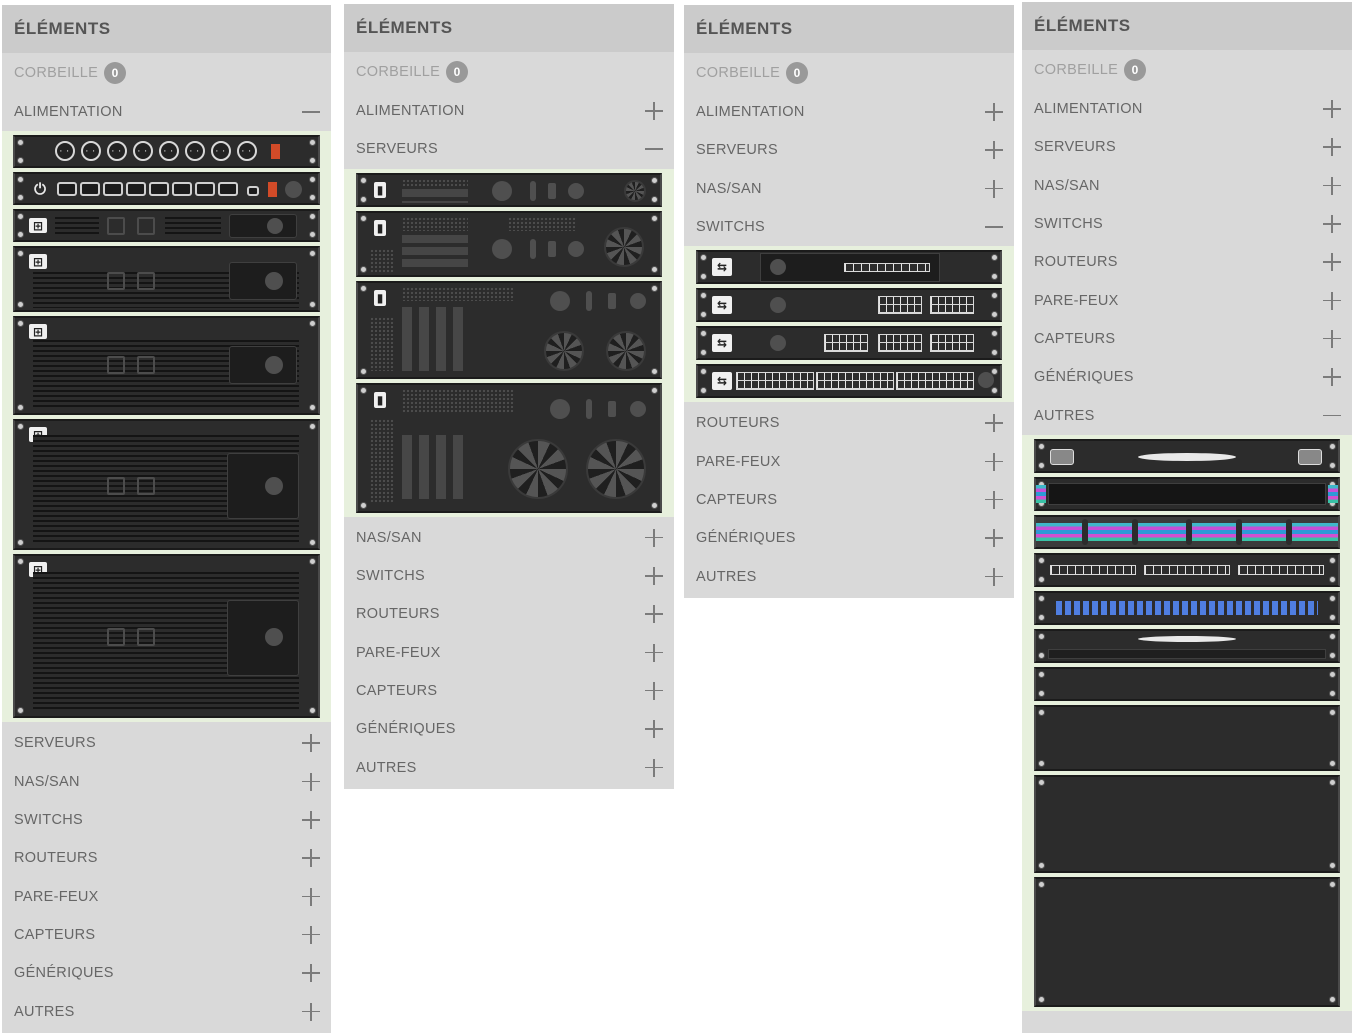 This screenshot has width=1352, height=1033. I want to click on server-3u-item: ▮, so click(509, 329).